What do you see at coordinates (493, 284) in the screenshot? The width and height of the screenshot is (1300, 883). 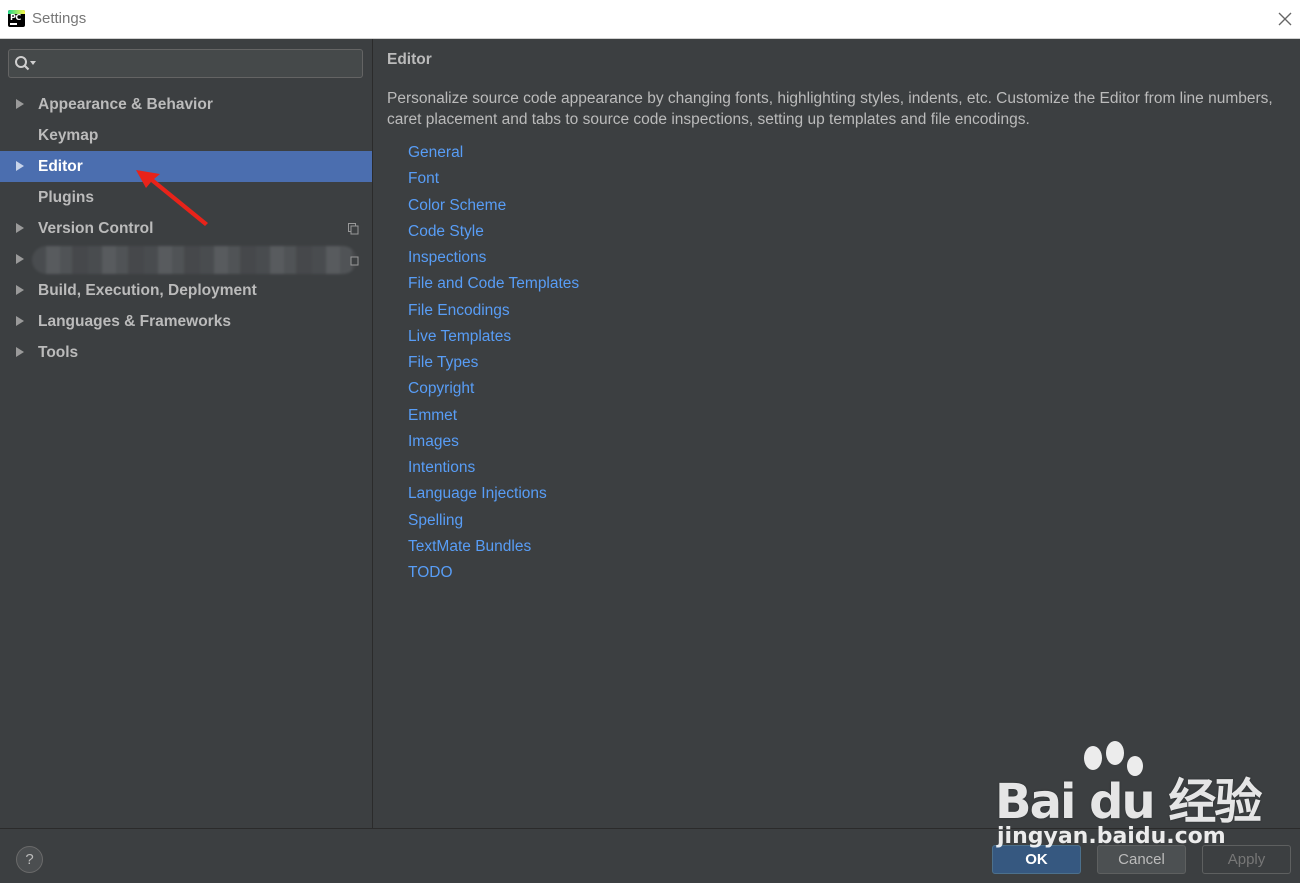 I see `link-file-and-code-templates: File and Code Templates` at bounding box center [493, 284].